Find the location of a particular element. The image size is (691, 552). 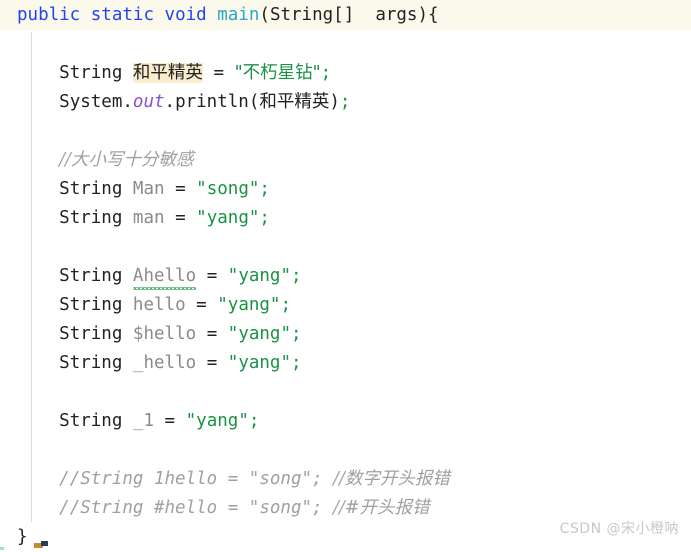

variable-name: _hello is located at coordinates (164, 363).